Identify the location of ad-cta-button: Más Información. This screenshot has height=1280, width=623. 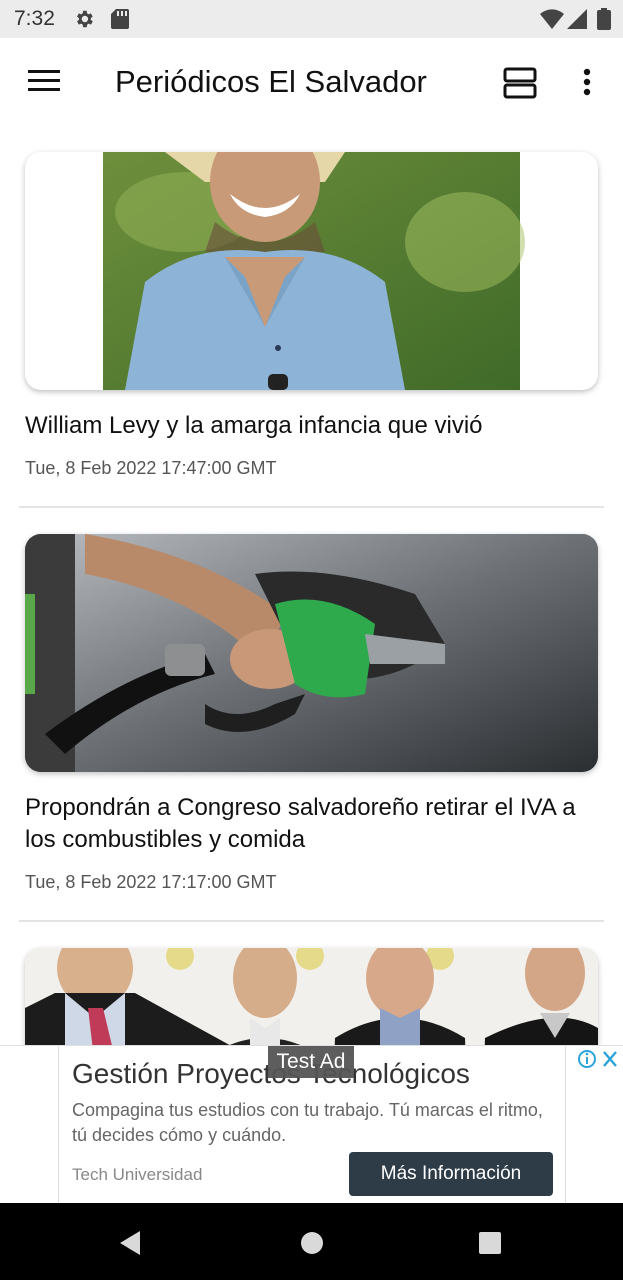
(451, 1174).